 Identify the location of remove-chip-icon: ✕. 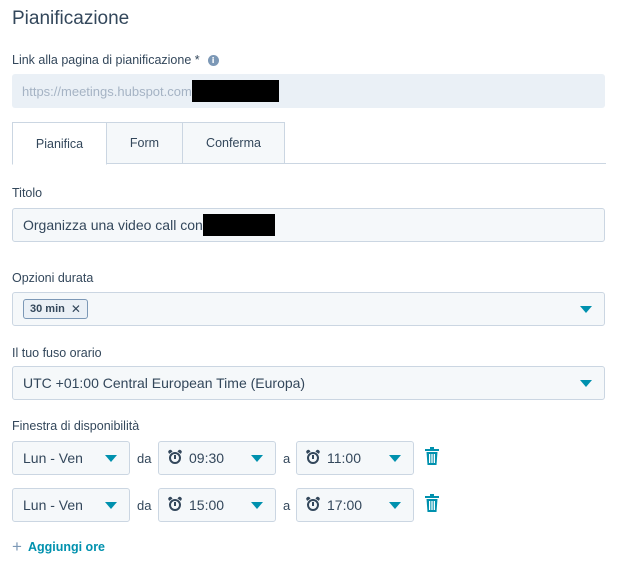
(76, 309).